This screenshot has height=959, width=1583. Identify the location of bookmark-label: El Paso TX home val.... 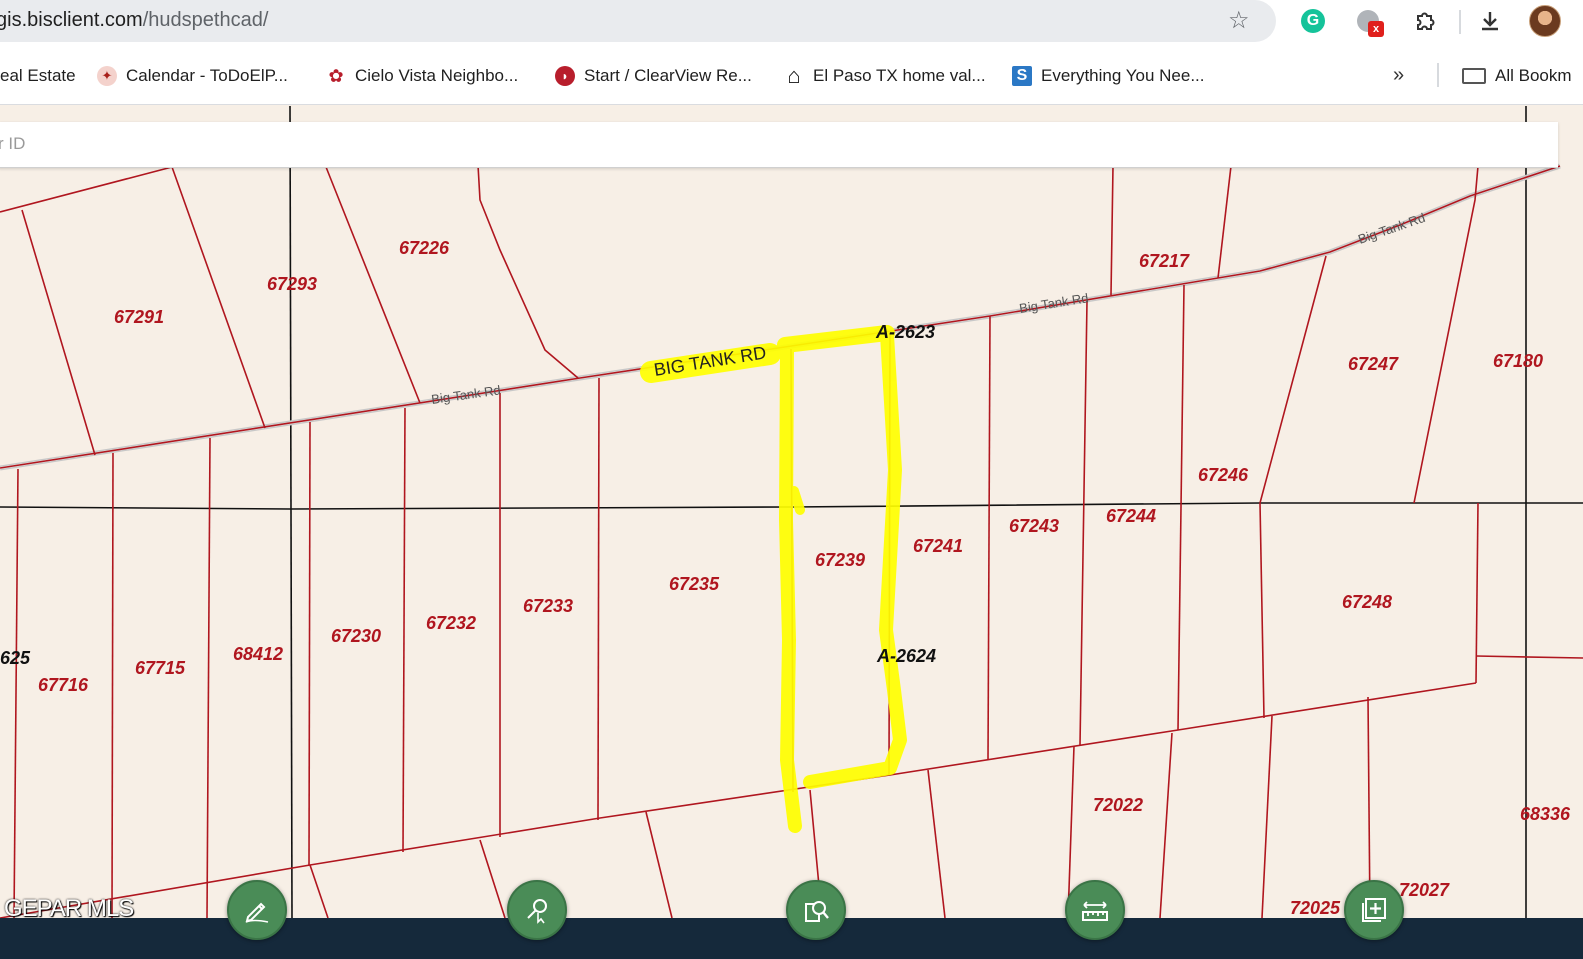
(899, 75).